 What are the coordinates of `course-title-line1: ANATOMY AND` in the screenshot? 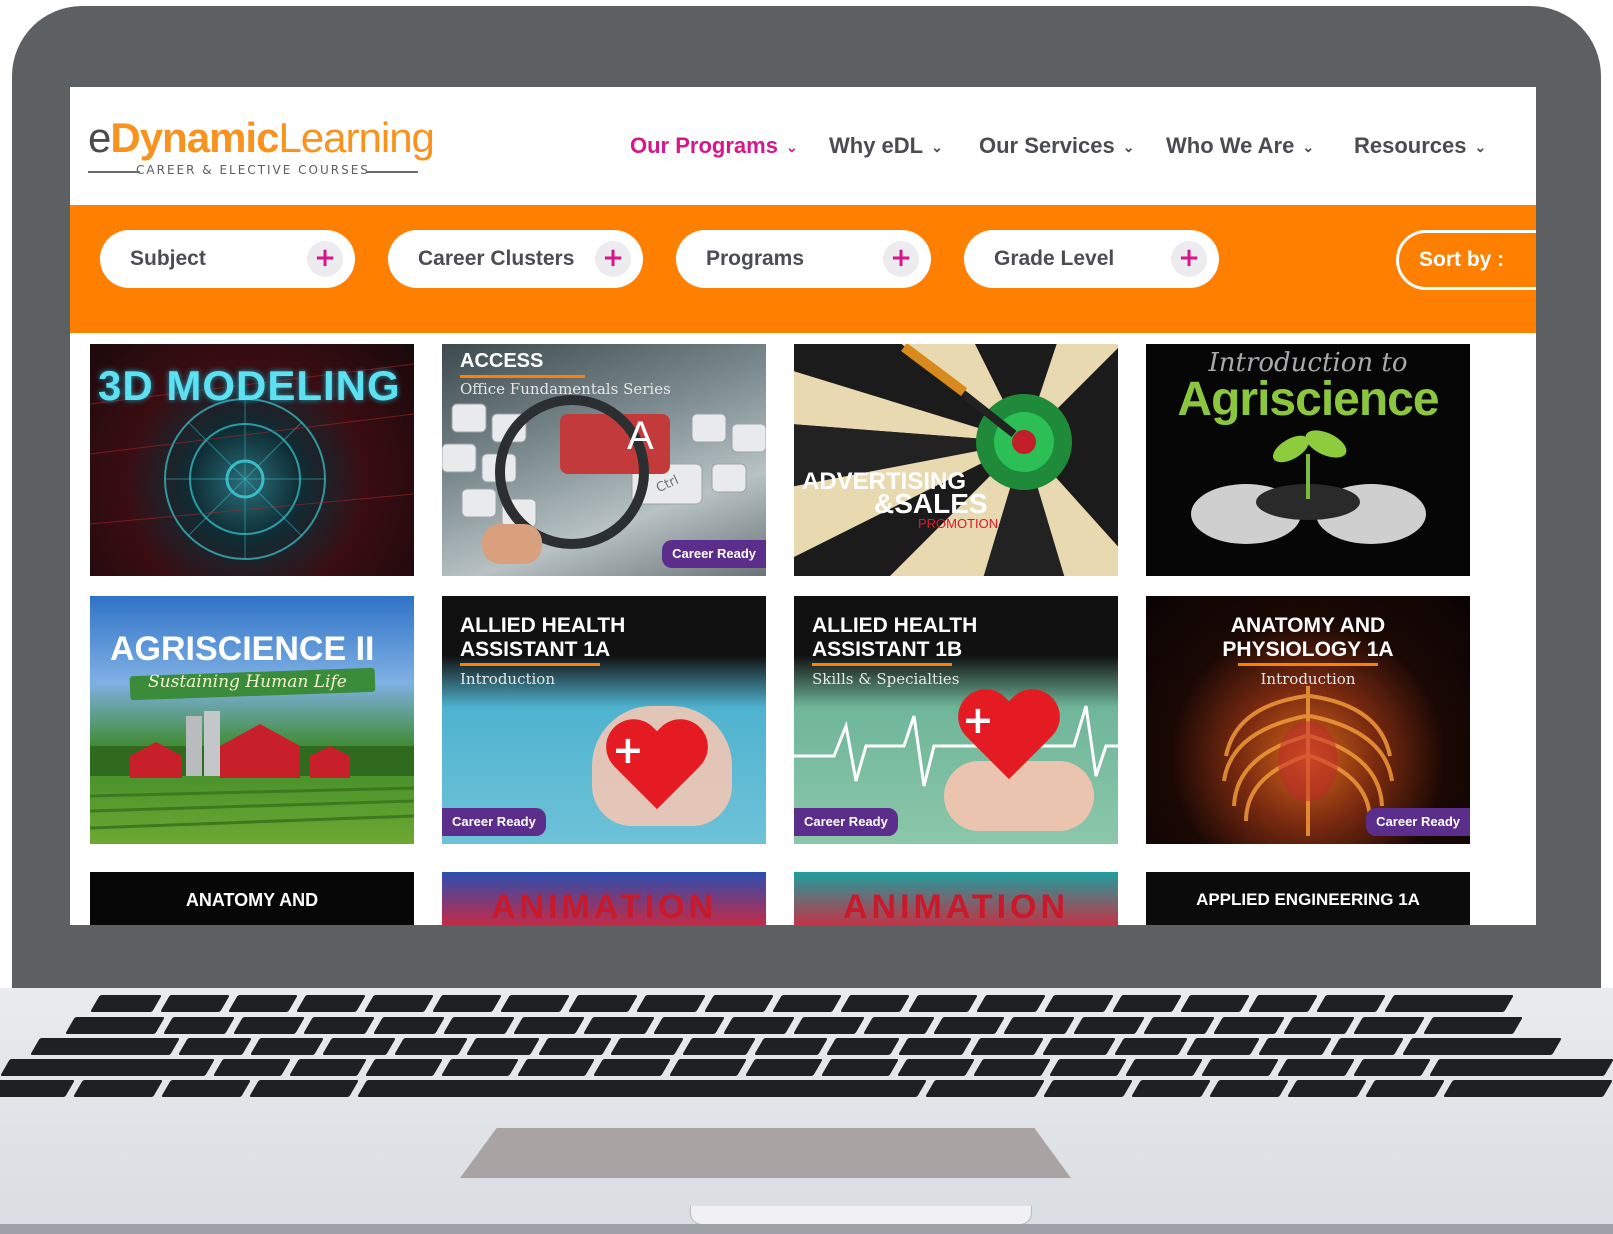 It's located at (1308, 625).